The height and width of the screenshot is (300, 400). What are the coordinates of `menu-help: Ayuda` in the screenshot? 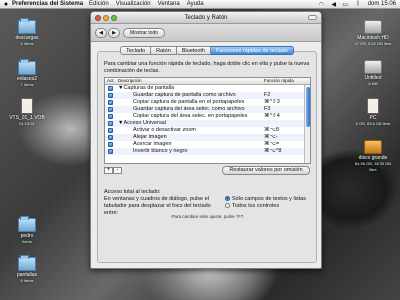 It's located at (195, 4).